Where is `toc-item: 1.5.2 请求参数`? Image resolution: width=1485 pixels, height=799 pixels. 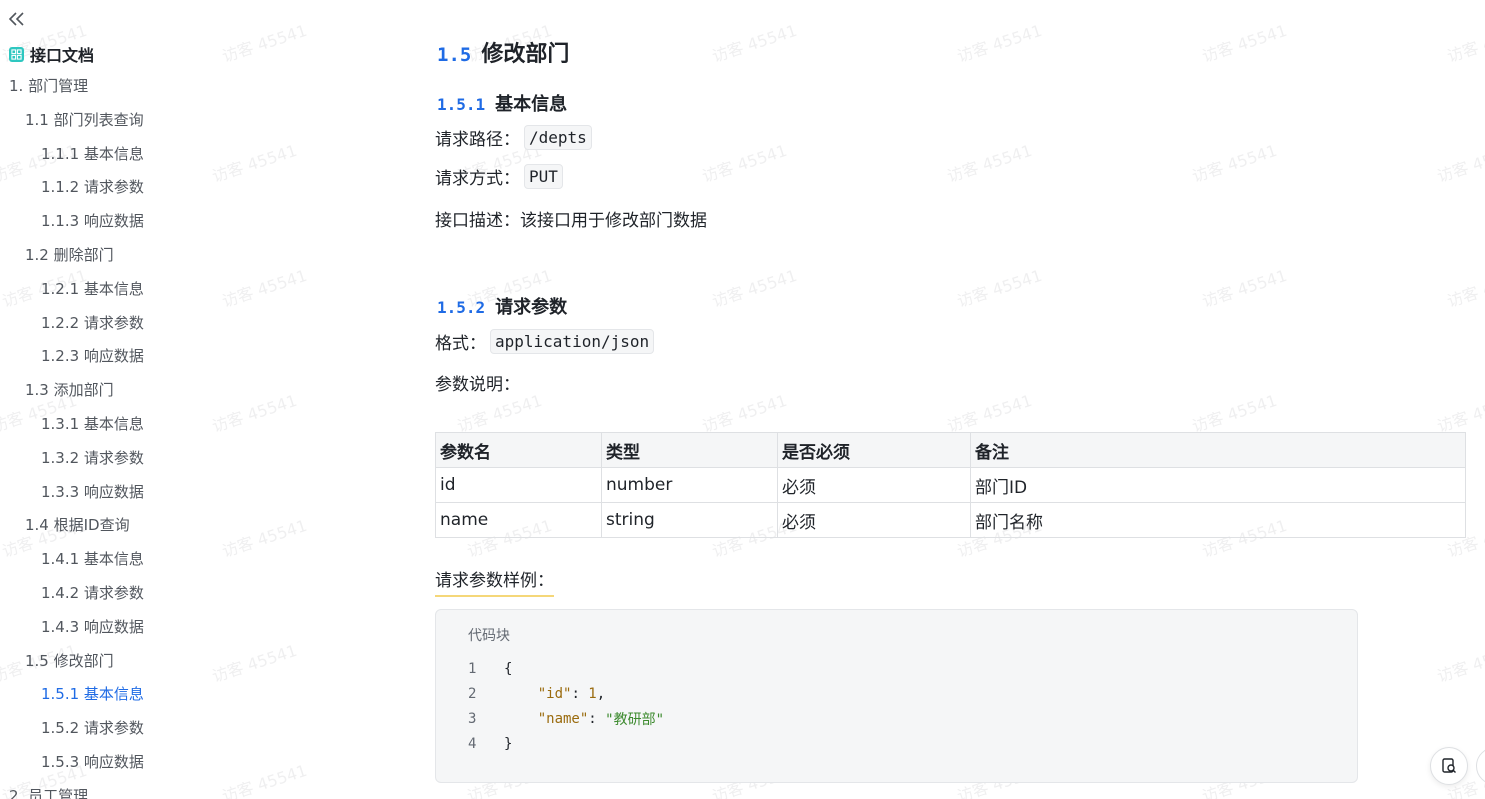
toc-item: 1.5.2 请求参数 is located at coordinates (92, 728).